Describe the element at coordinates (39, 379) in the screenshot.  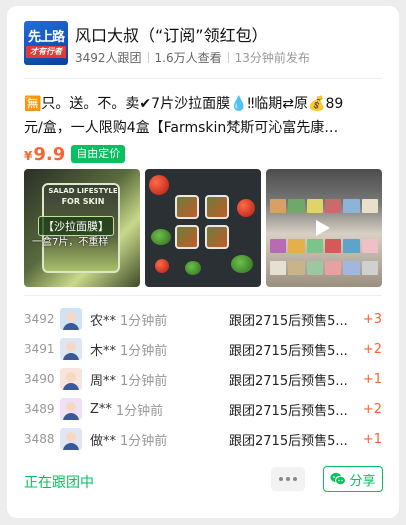
I see `order-number: 3490` at that location.